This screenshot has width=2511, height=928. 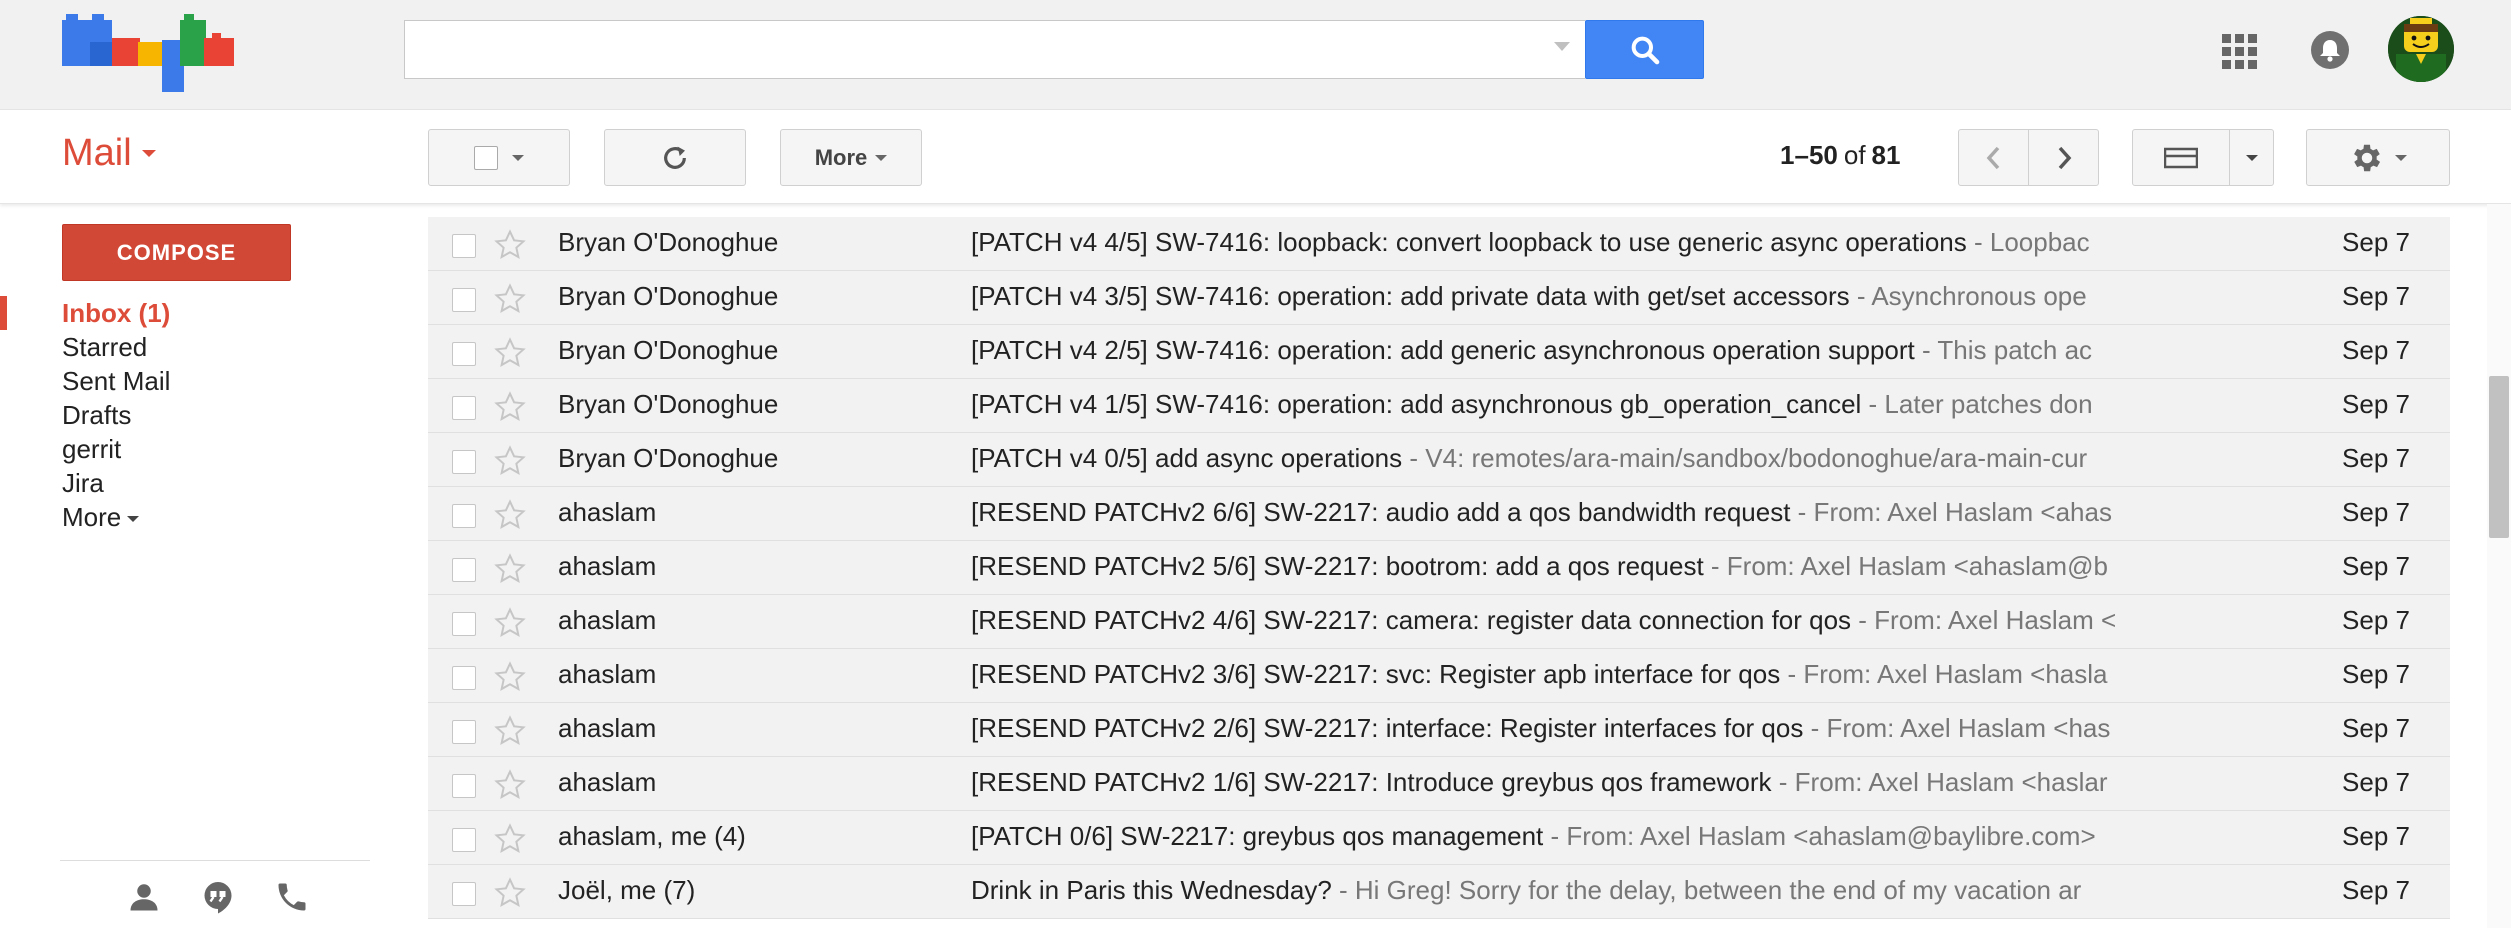 What do you see at coordinates (486, 157) in the screenshot?
I see `checkbox-icon` at bounding box center [486, 157].